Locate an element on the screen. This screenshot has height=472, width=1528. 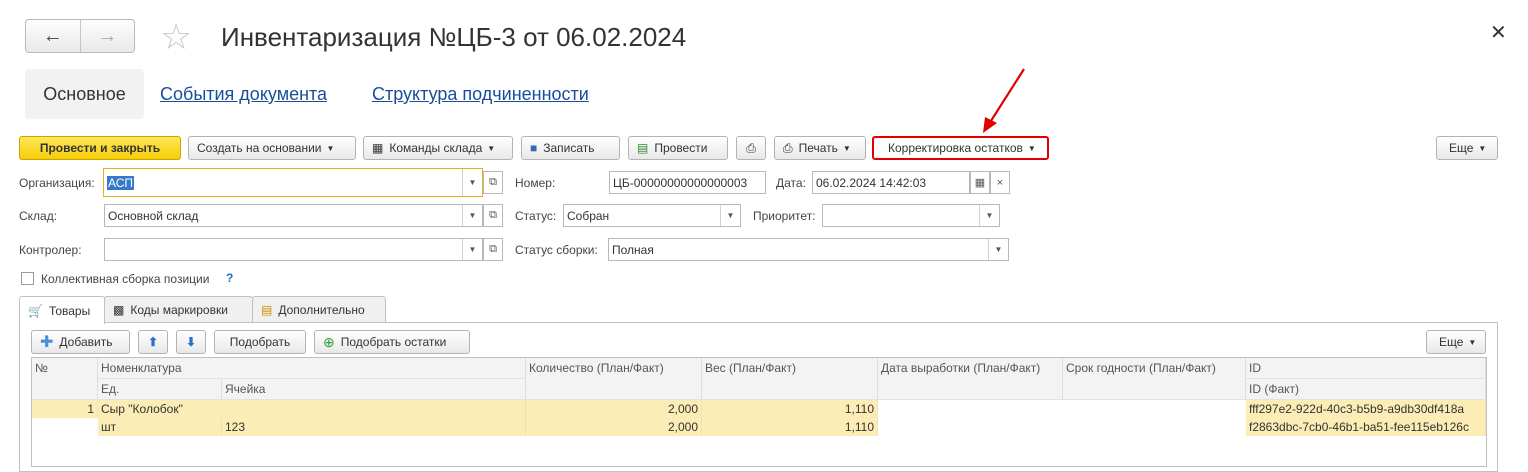
add-button: ✚ Добавить is located at coordinates (80, 342).